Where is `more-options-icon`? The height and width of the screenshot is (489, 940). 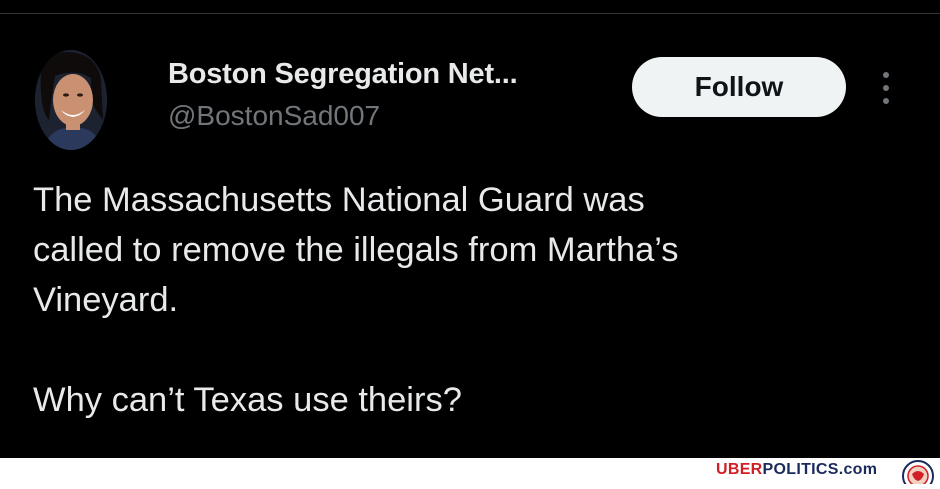 more-options-icon is located at coordinates (886, 88).